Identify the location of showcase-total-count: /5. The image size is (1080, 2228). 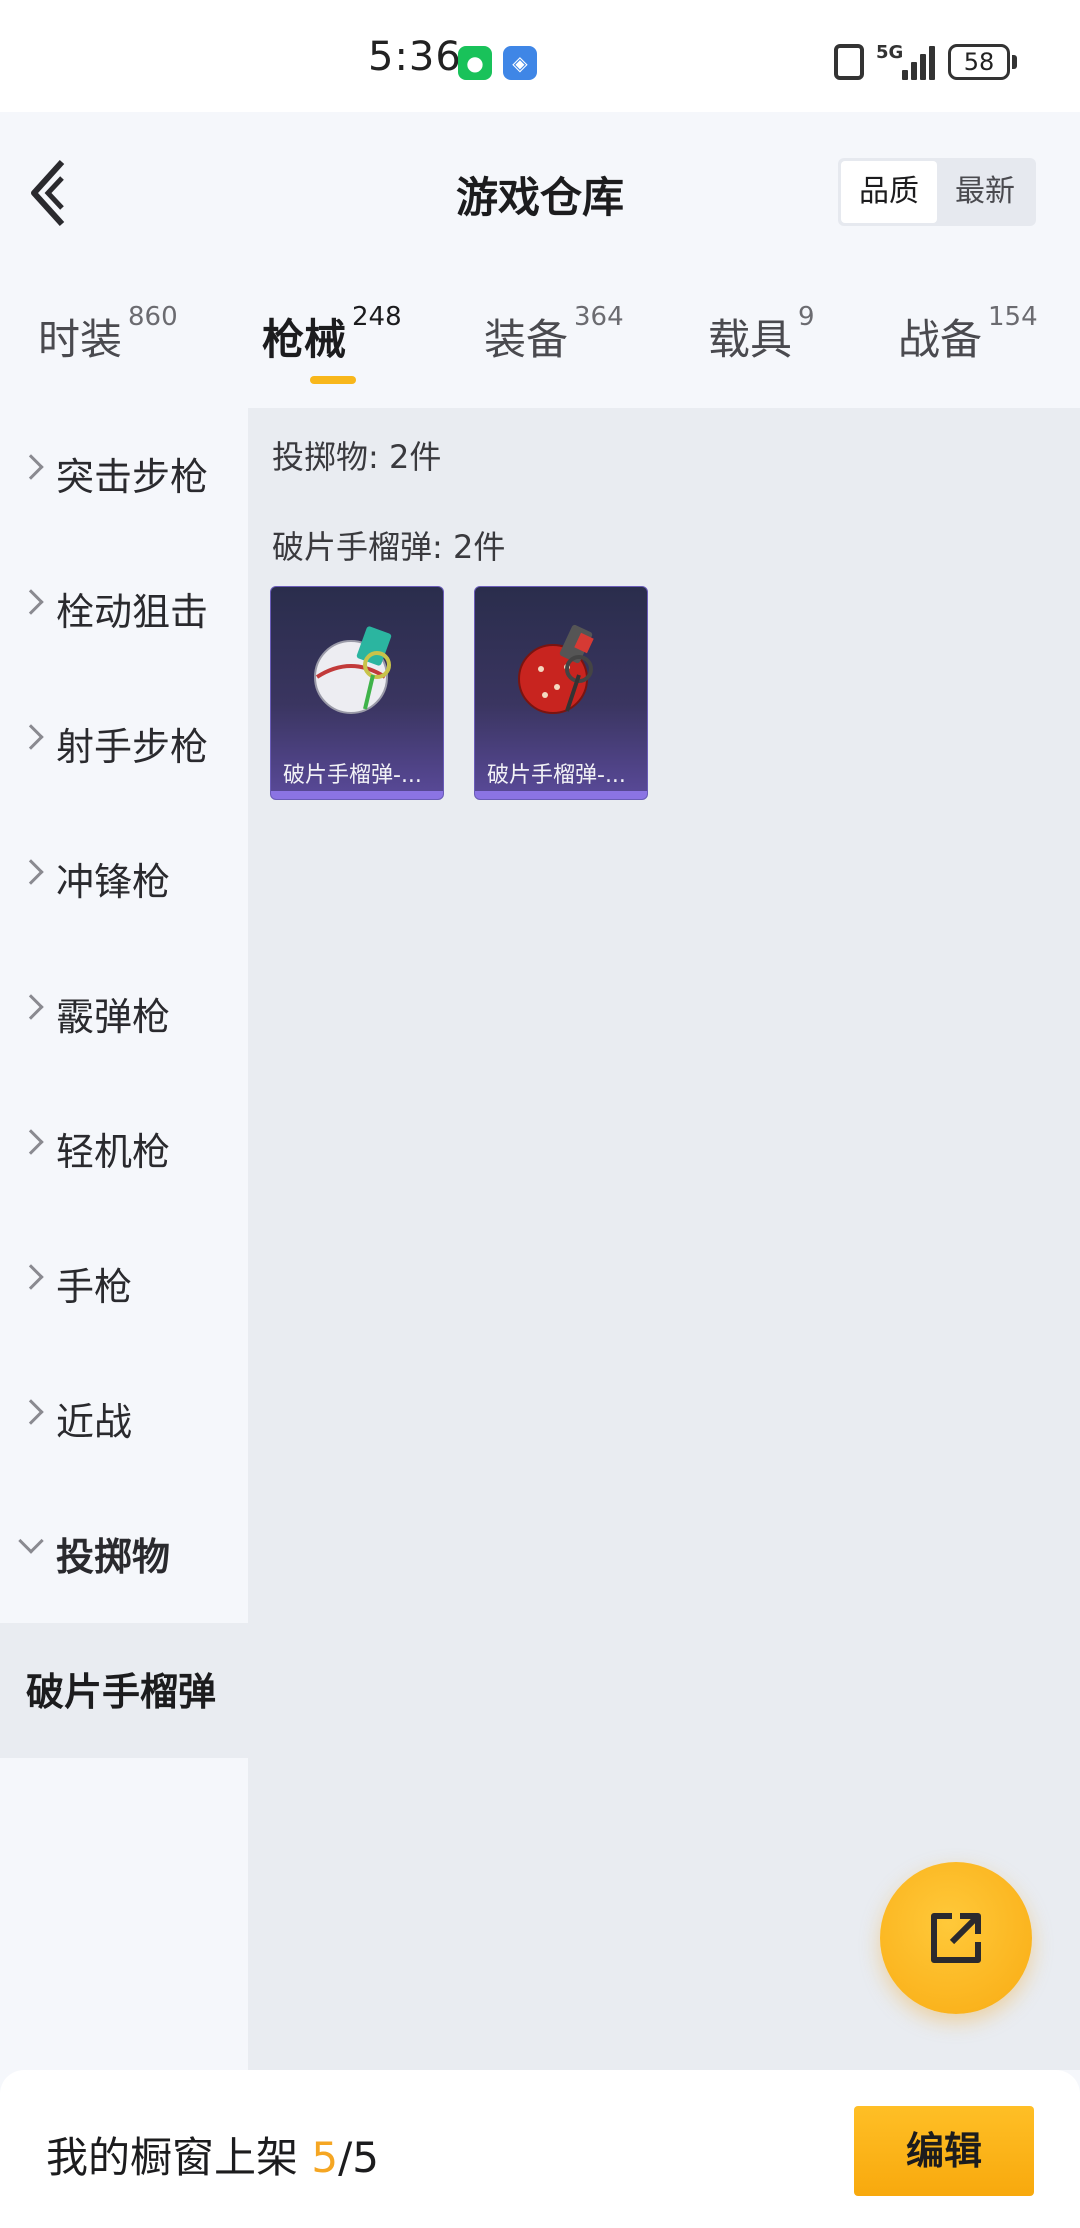
(358, 2157).